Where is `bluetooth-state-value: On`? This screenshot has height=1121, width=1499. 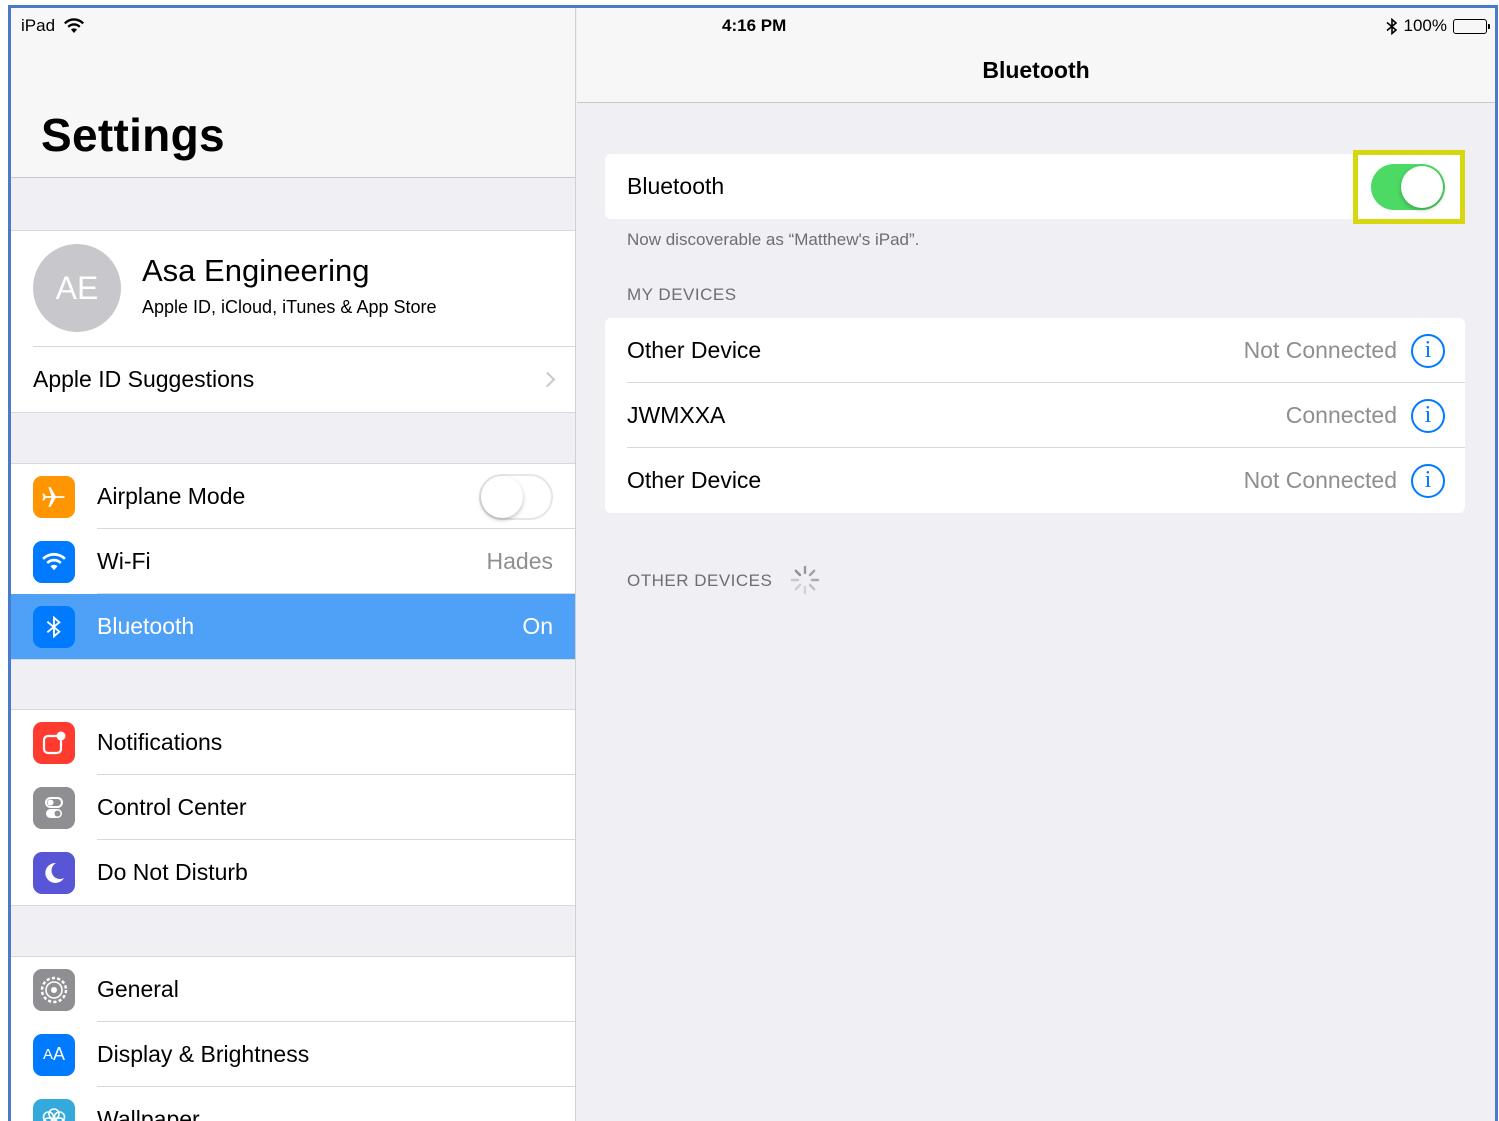 bluetooth-state-value: On is located at coordinates (537, 626).